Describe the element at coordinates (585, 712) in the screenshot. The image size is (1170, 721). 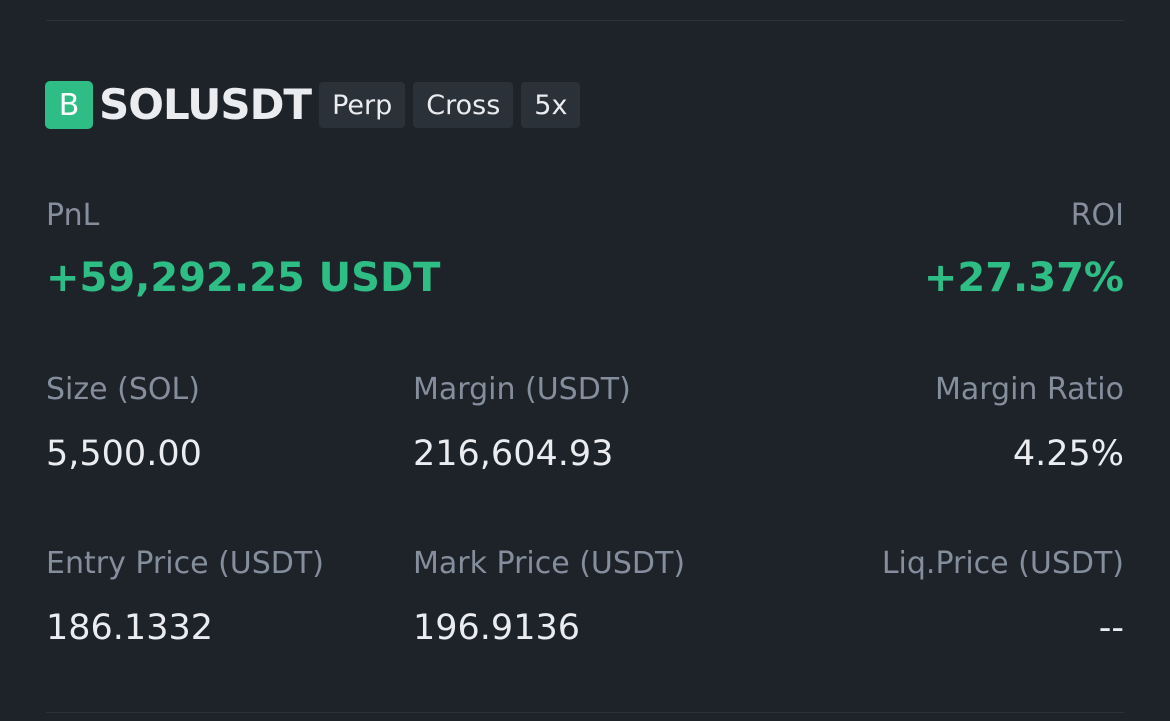
I see `bottom-divider` at that location.